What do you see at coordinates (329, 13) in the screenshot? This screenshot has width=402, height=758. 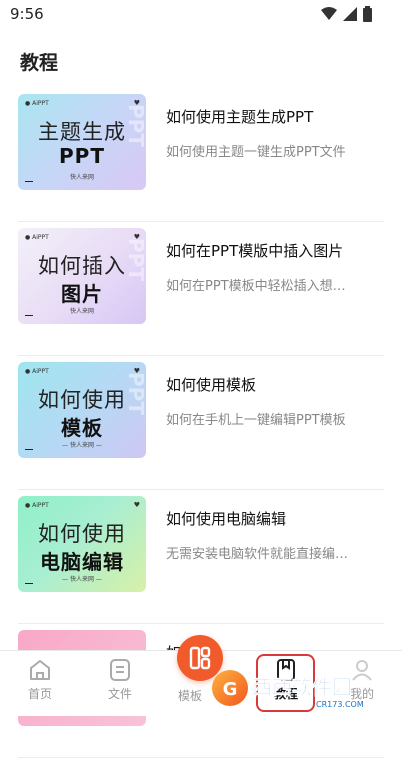 I see `wifi-icon` at bounding box center [329, 13].